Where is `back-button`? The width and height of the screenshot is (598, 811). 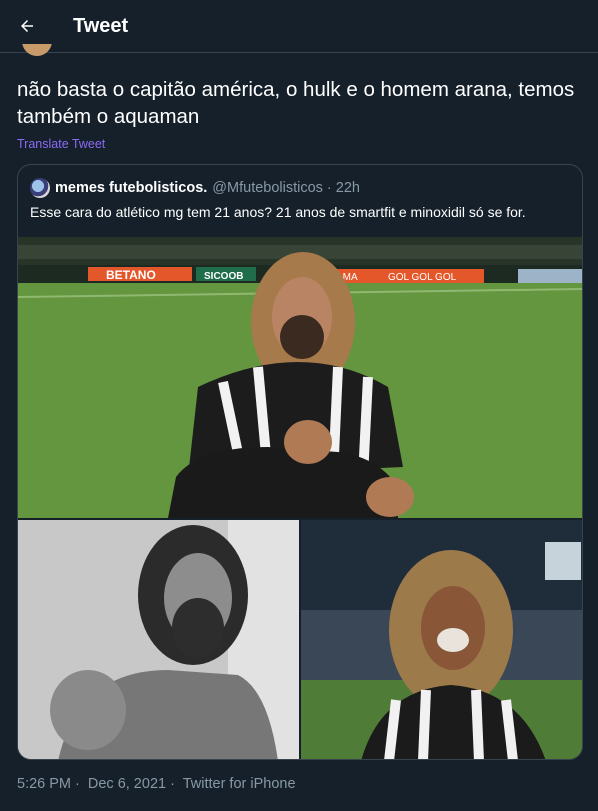 back-button is located at coordinates (27, 26).